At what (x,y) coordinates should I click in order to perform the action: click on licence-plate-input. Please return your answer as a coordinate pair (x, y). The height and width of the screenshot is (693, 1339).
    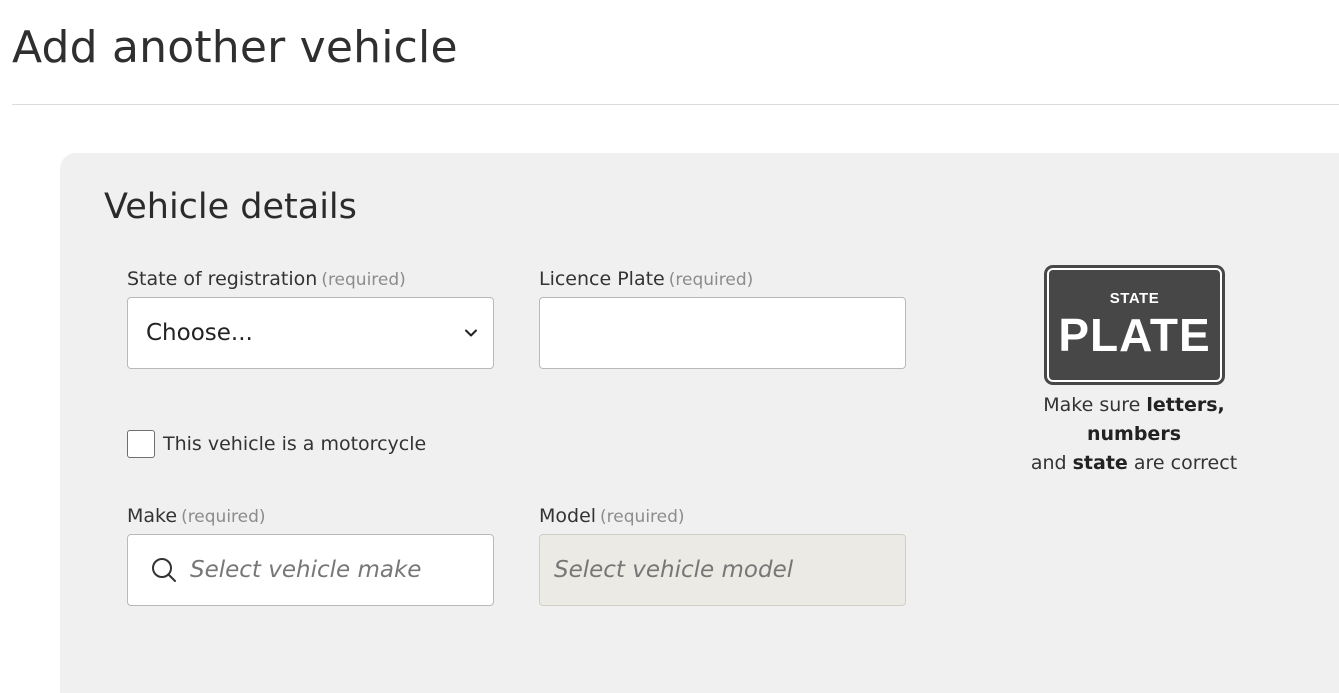
    Looking at the image, I should click on (722, 333).